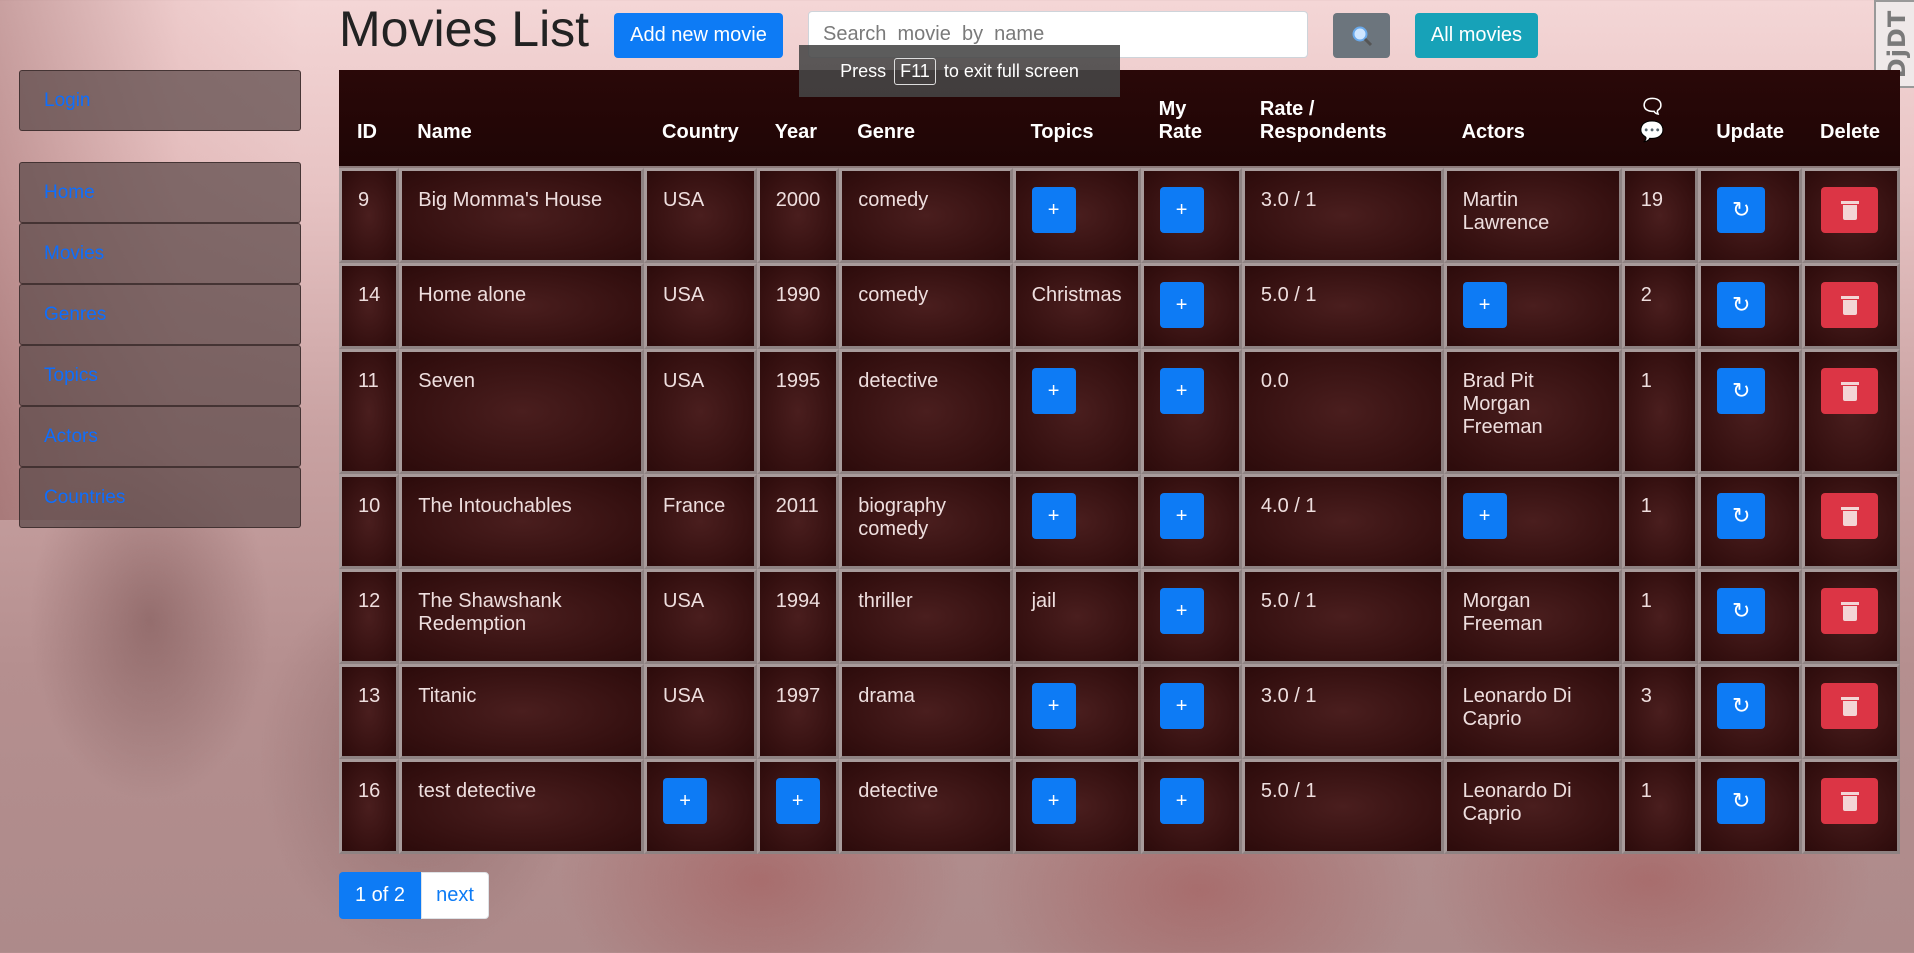  Describe the element at coordinates (915, 71) in the screenshot. I see `fullscreen-key: F11` at that location.